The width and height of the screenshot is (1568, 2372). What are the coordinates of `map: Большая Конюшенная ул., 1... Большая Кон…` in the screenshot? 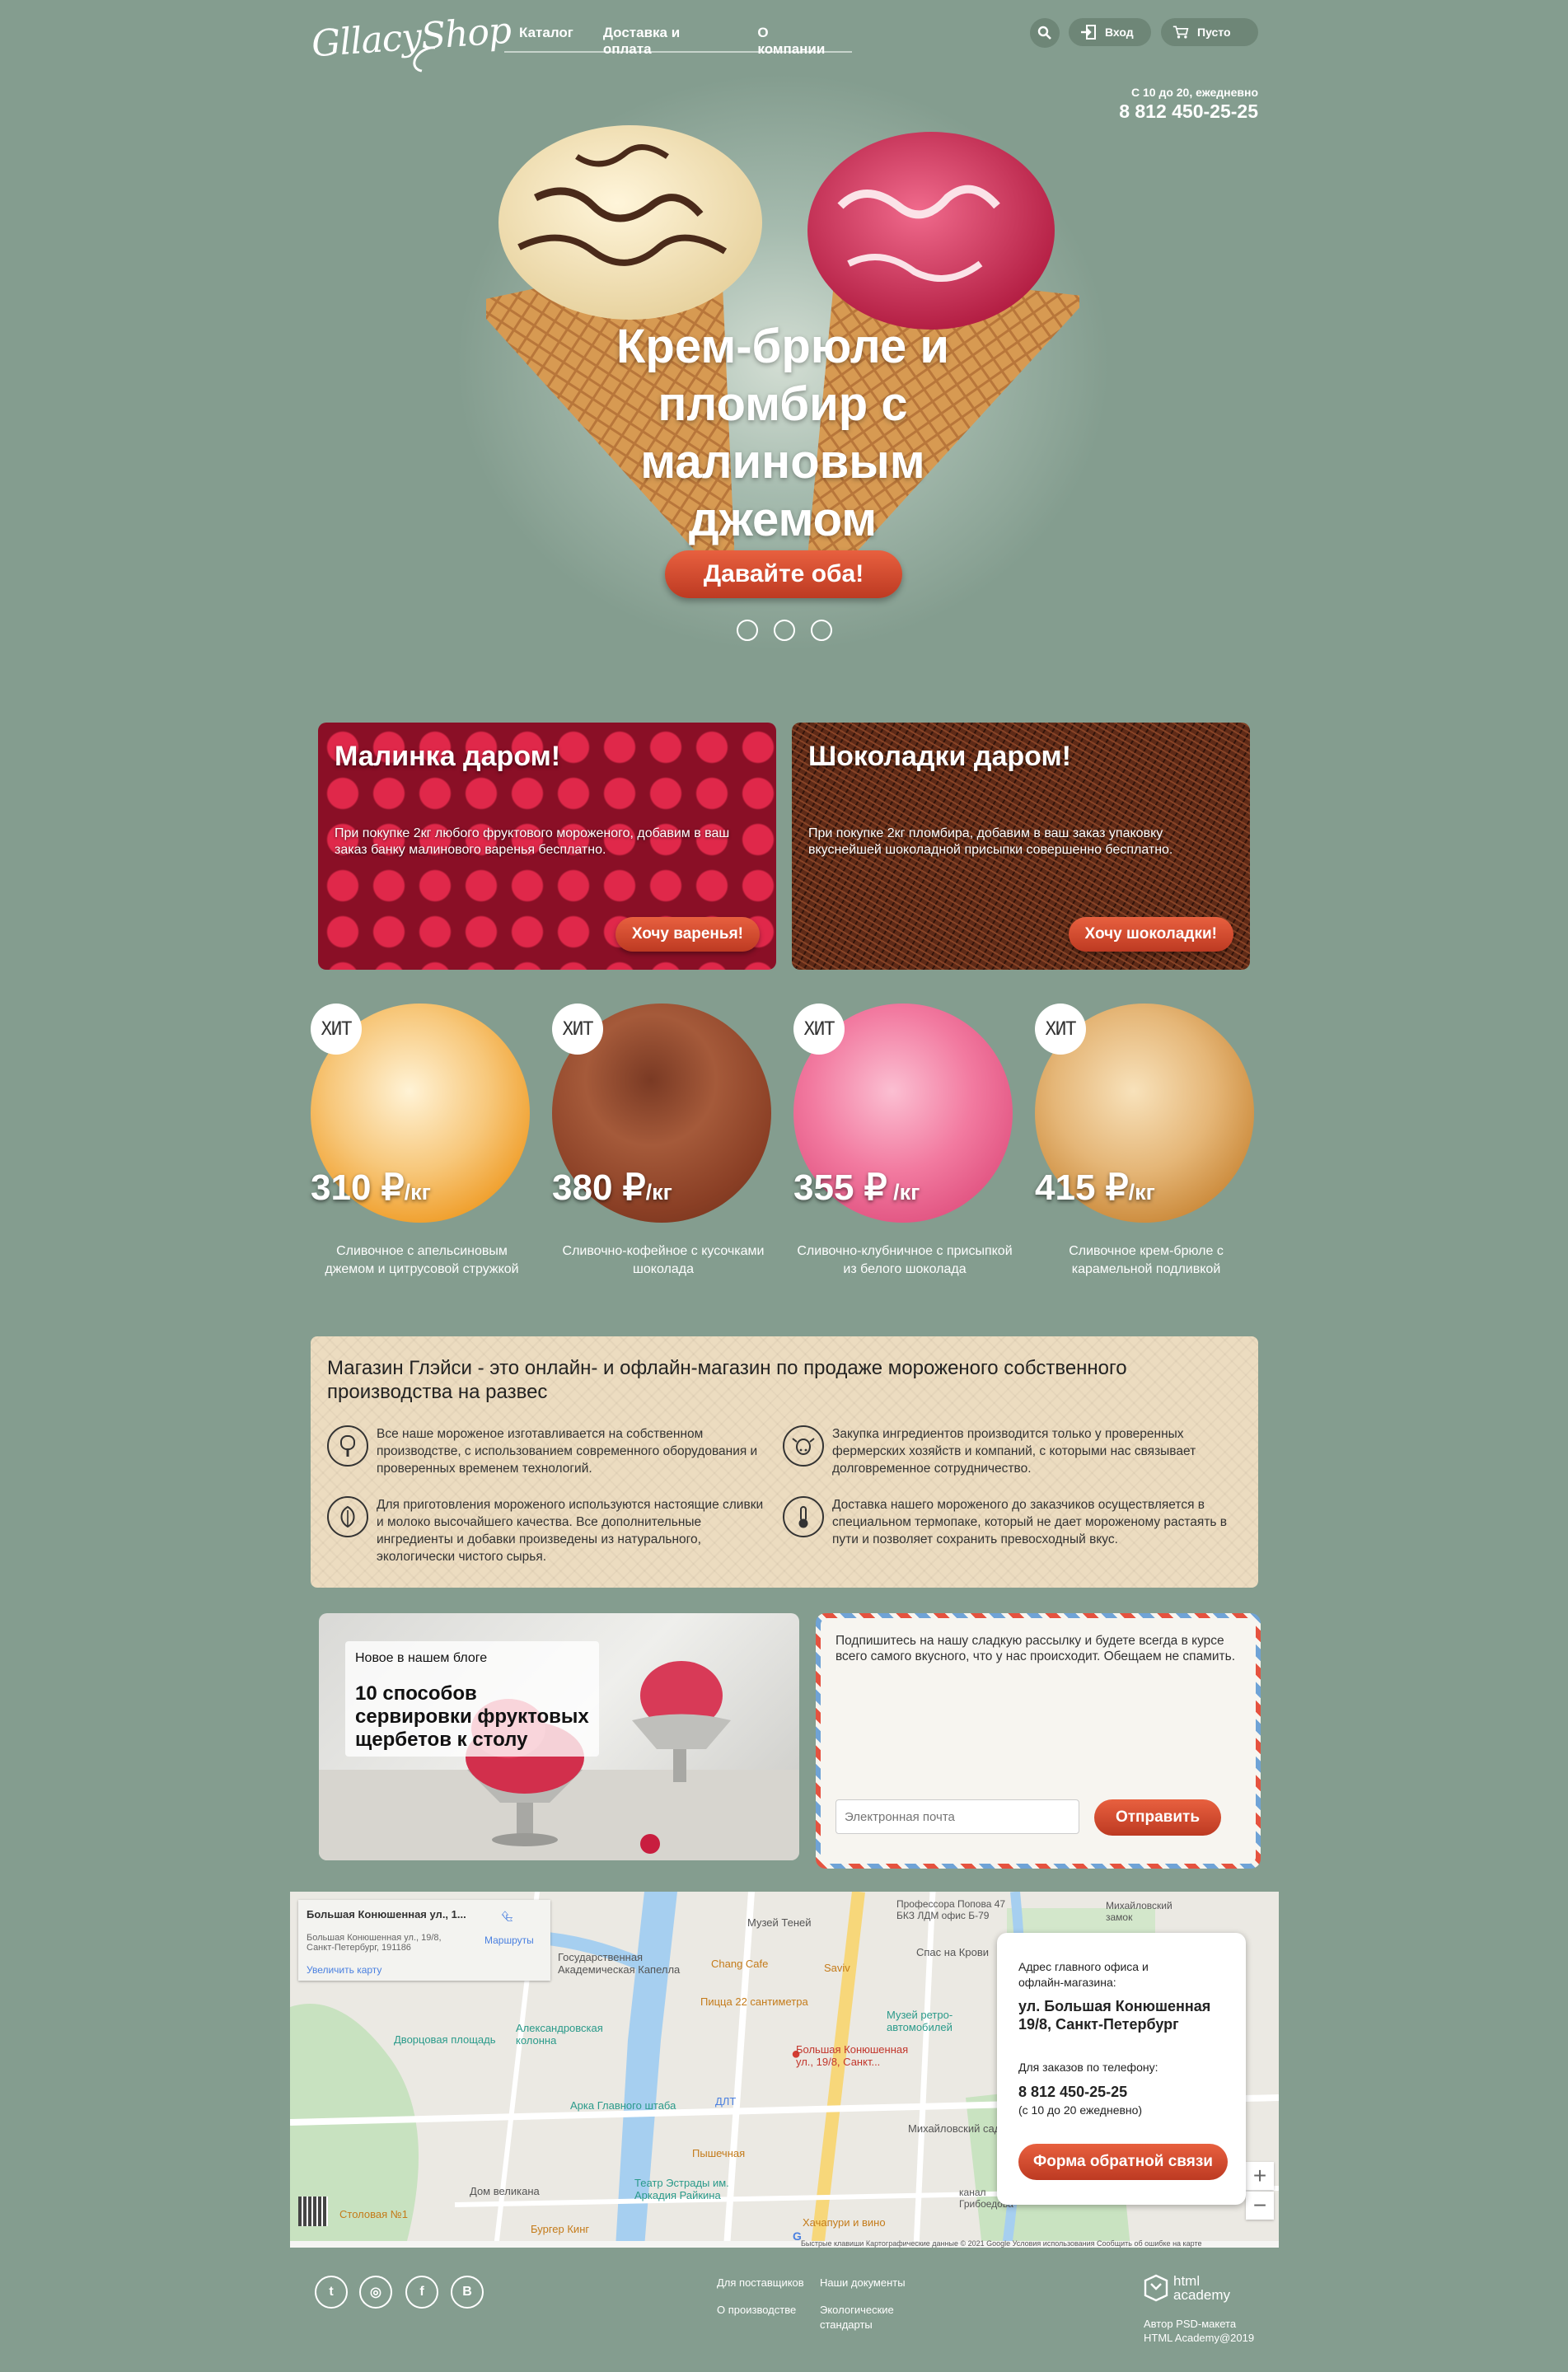 It's located at (785, 2070).